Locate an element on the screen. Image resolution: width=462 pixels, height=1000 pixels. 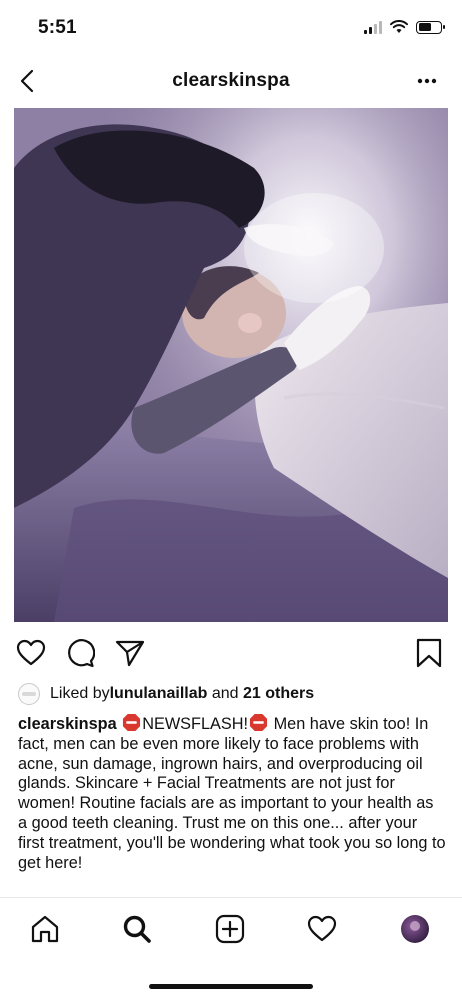
activity-icon is located at coordinates (322, 929).